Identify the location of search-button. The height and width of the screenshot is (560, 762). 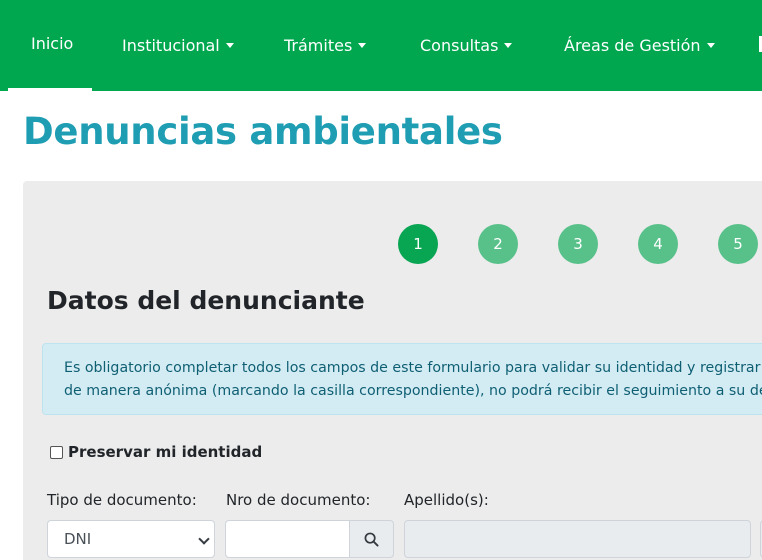
(371, 539).